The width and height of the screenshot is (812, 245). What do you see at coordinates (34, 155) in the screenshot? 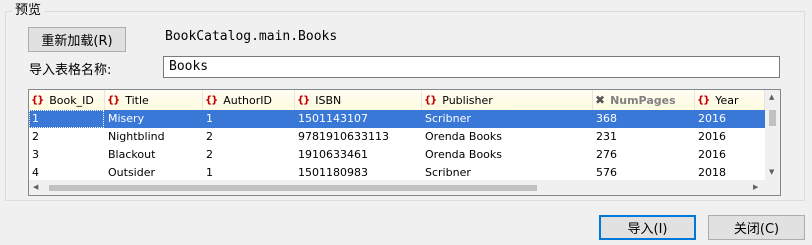
I see `cell-book-id: 3` at bounding box center [34, 155].